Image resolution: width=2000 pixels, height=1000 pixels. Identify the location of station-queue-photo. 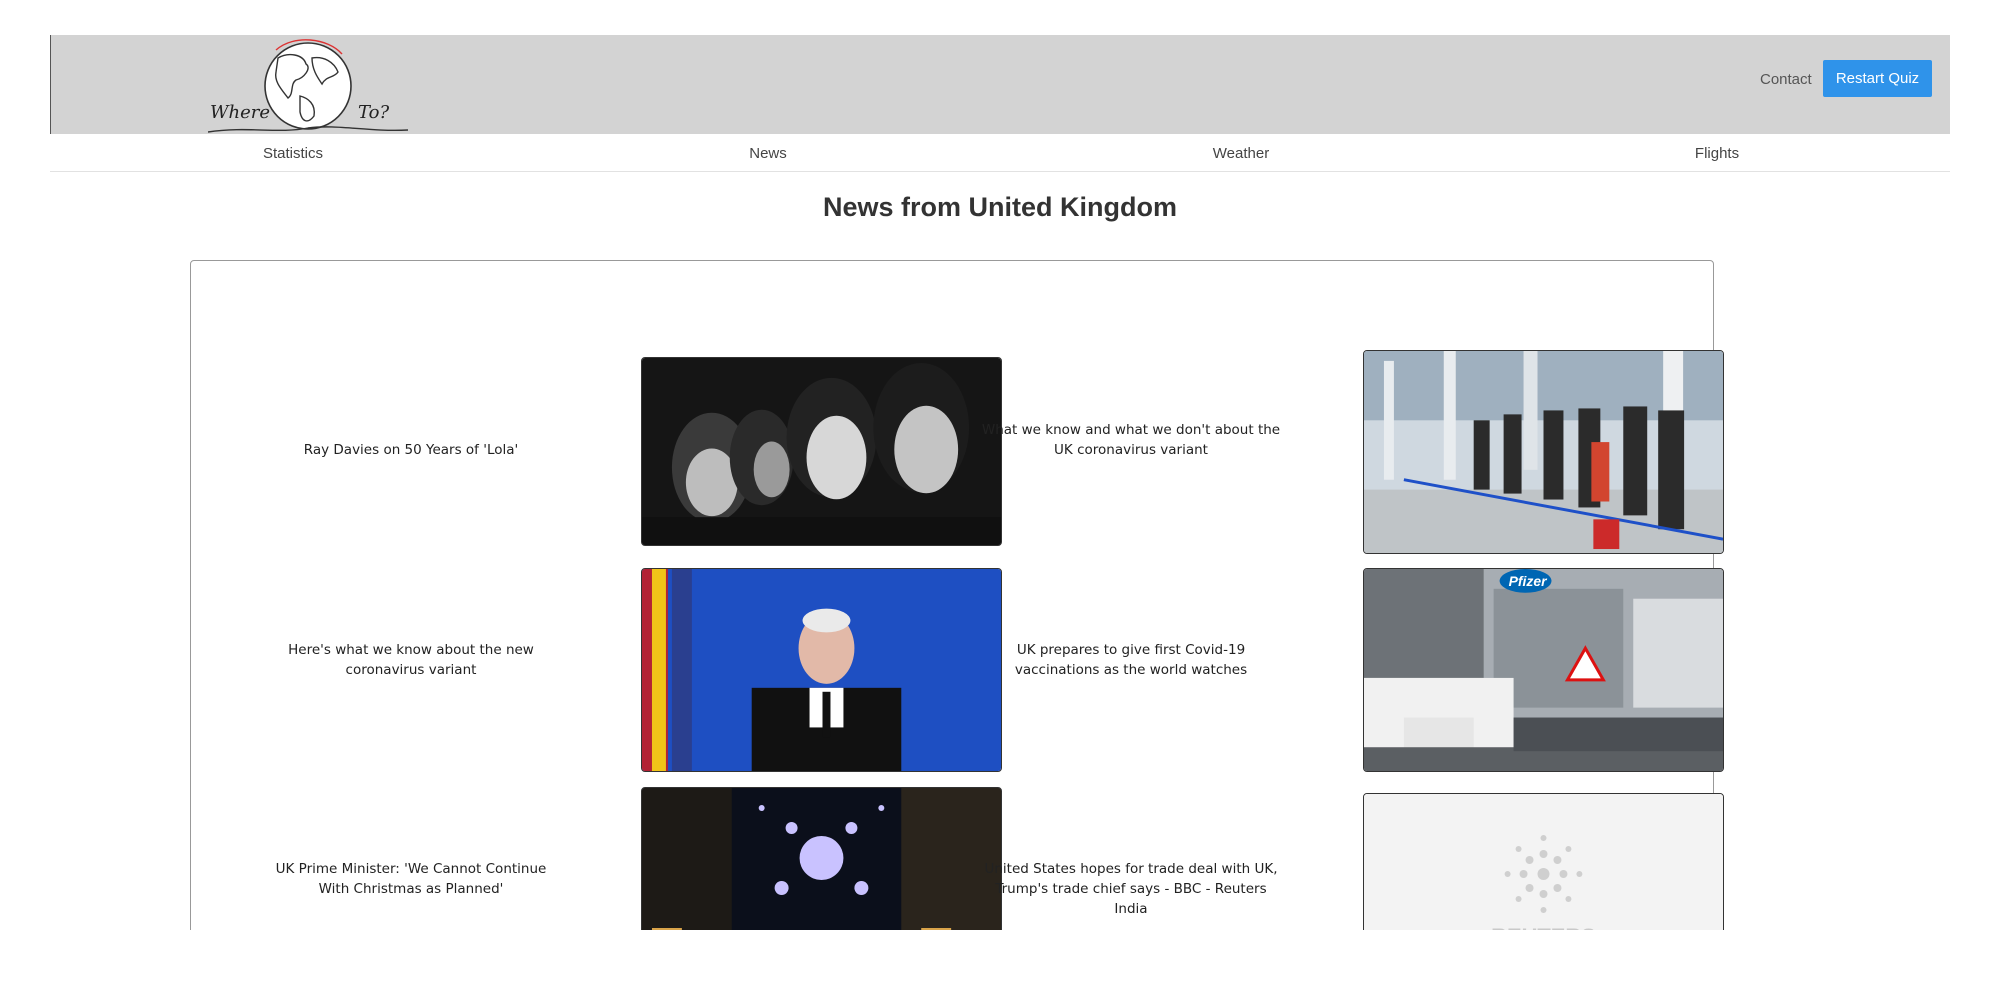
(1543, 452).